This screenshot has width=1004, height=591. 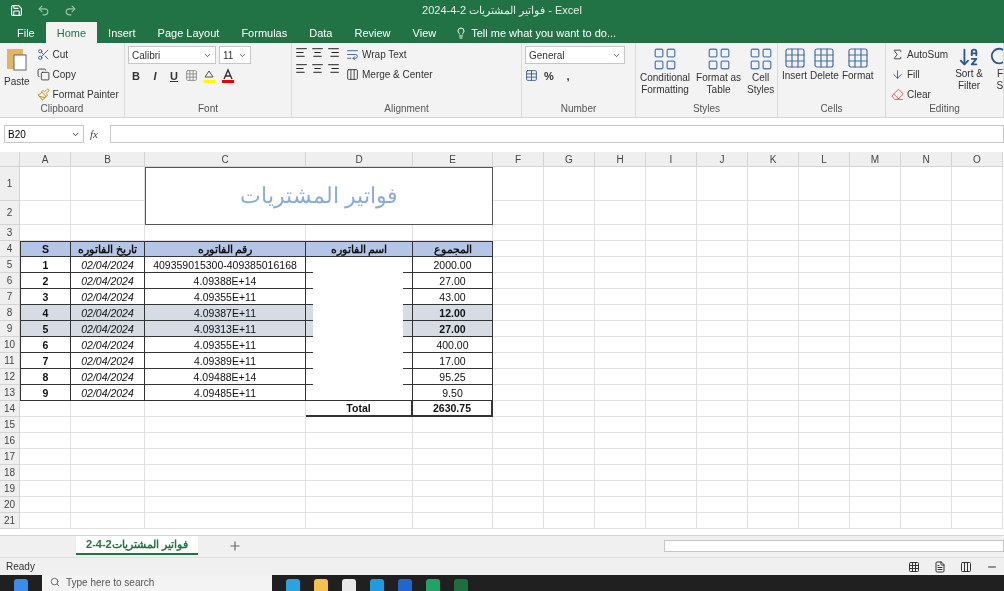 What do you see at coordinates (10, 393) in the screenshot?
I see `row-header: 13` at bounding box center [10, 393].